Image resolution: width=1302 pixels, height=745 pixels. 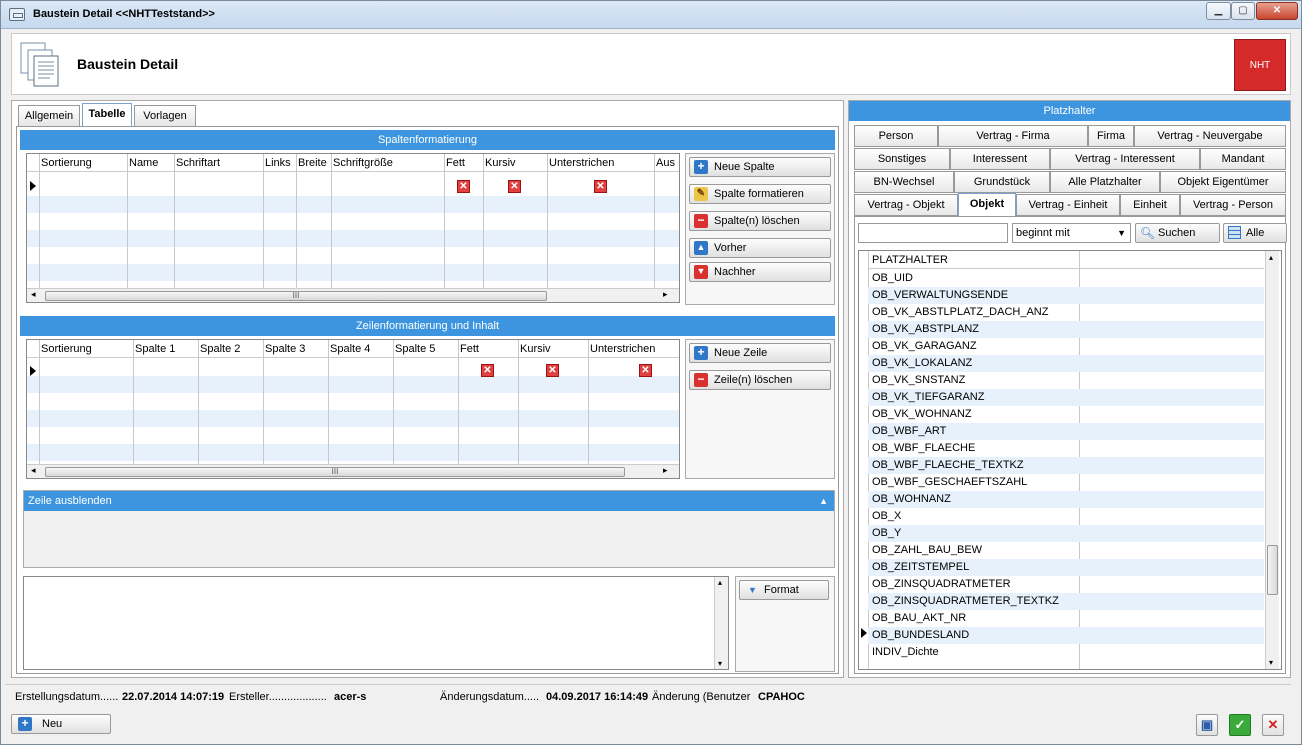 What do you see at coordinates (784, 590) in the screenshot?
I see `format-button: ▼ Format` at bounding box center [784, 590].